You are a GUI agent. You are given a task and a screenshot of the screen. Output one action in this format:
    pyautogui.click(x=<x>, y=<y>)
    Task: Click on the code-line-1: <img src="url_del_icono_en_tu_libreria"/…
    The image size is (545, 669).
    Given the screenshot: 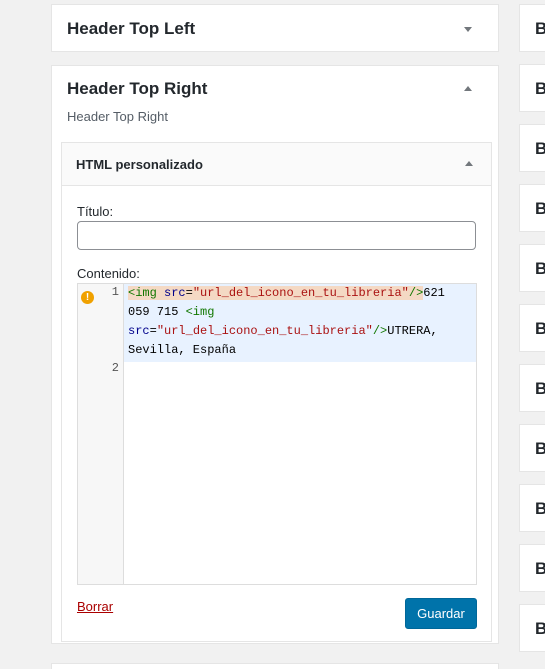 What is the action you would take?
    pyautogui.click(x=300, y=322)
    